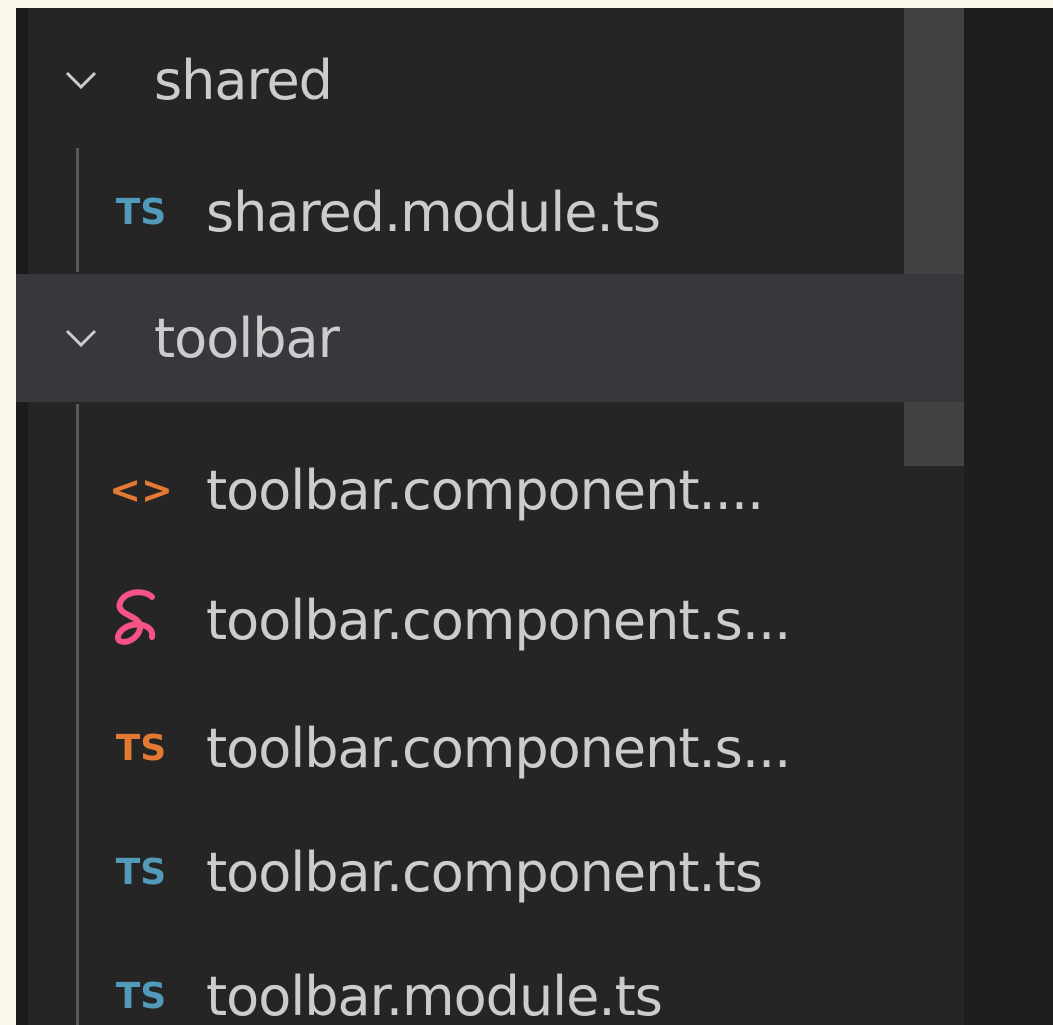 The height and width of the screenshot is (1025, 1053). I want to click on file-row-toolbar-component-ts: TS toolbar.component.ts, so click(490, 872).